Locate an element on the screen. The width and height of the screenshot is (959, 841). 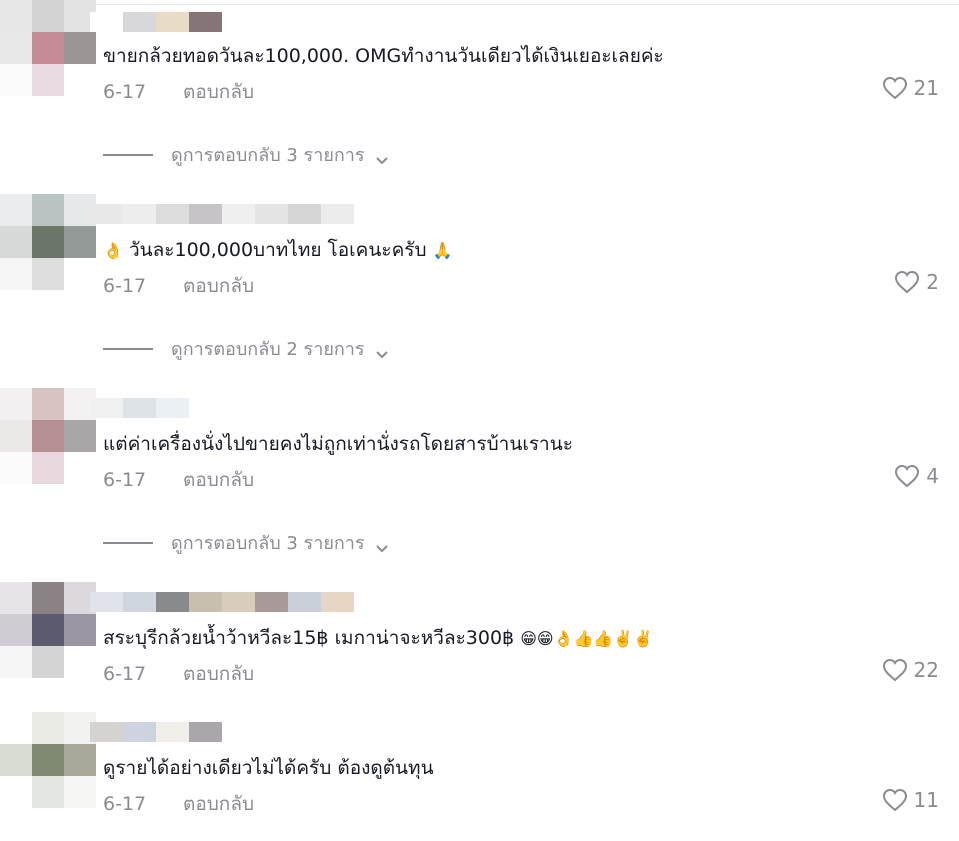
emoji: 👌 is located at coordinates (113, 250).